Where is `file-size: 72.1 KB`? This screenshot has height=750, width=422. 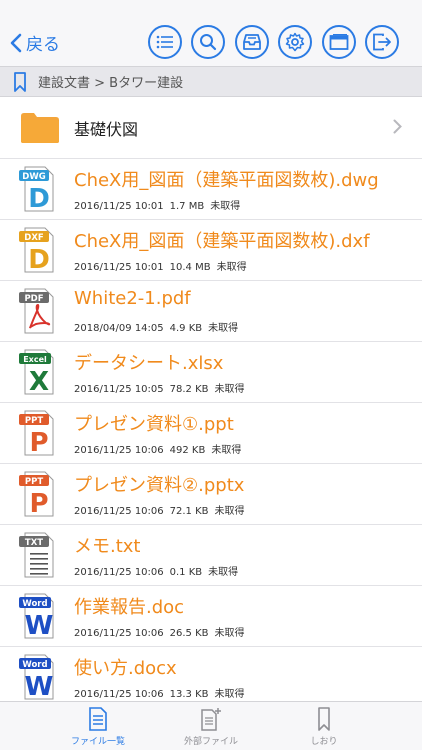
file-size: 72.1 KB is located at coordinates (189, 511).